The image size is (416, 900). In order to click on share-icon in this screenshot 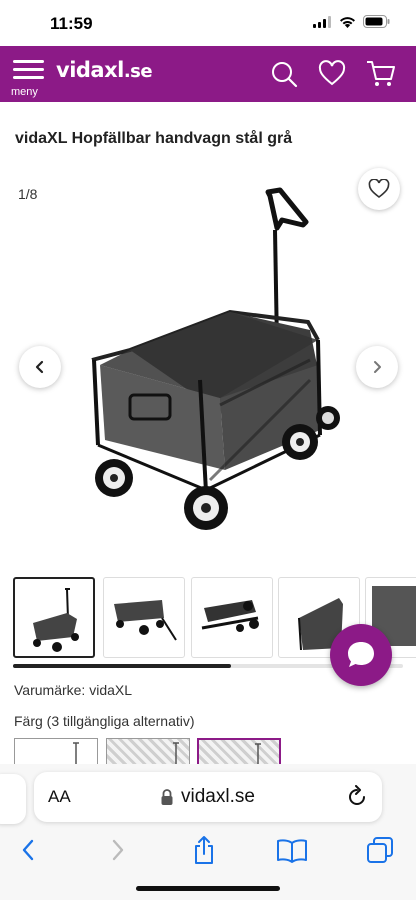, I will do `click(204, 850)`.